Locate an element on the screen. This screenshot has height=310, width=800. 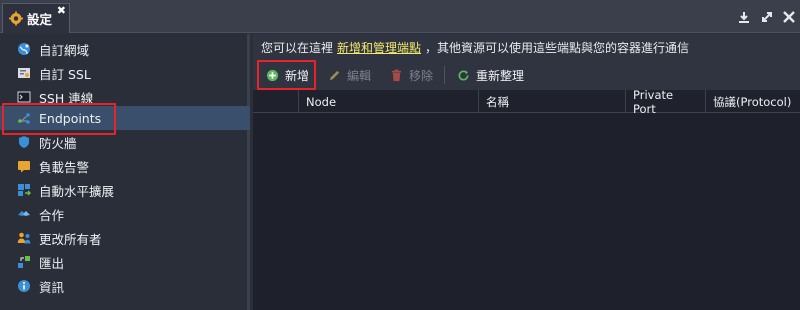
remove-button: 移除 is located at coordinates (411, 75).